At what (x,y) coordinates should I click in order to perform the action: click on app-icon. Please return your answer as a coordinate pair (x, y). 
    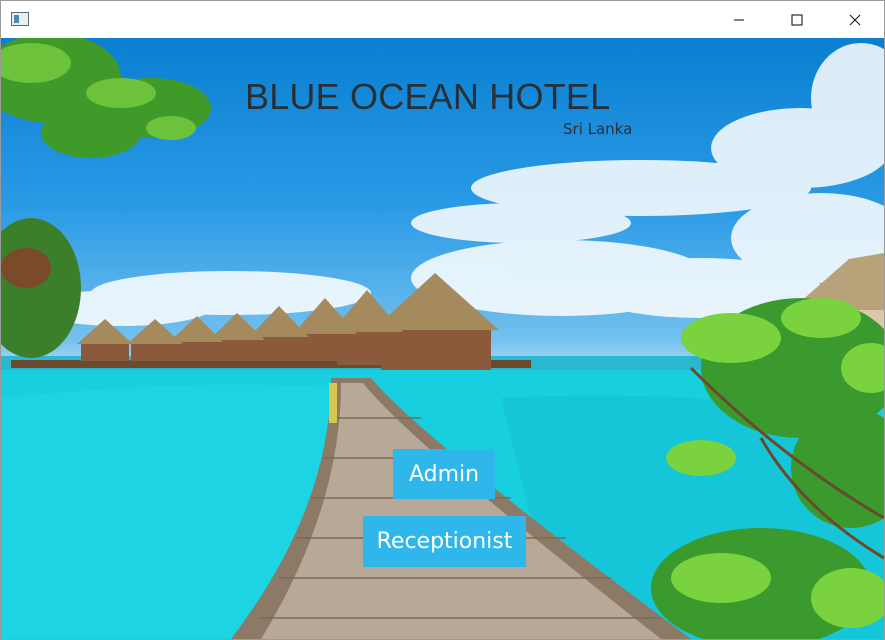
    Looking at the image, I should click on (20, 19).